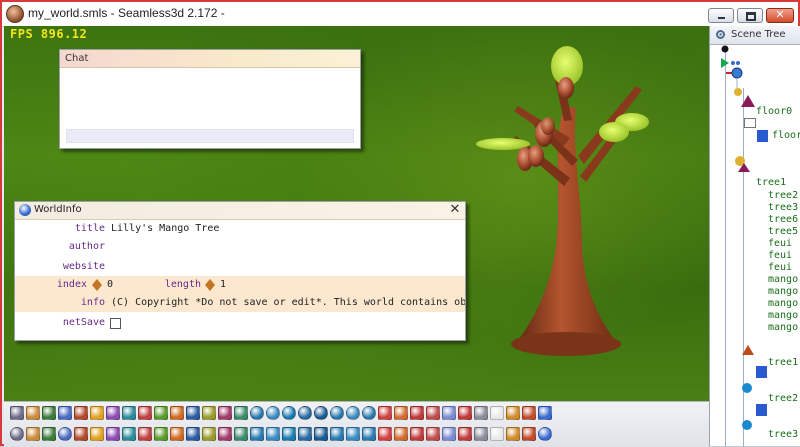 This screenshot has width=800, height=447. Describe the element at coordinates (545, 413) in the screenshot. I see `help-icon` at that location.